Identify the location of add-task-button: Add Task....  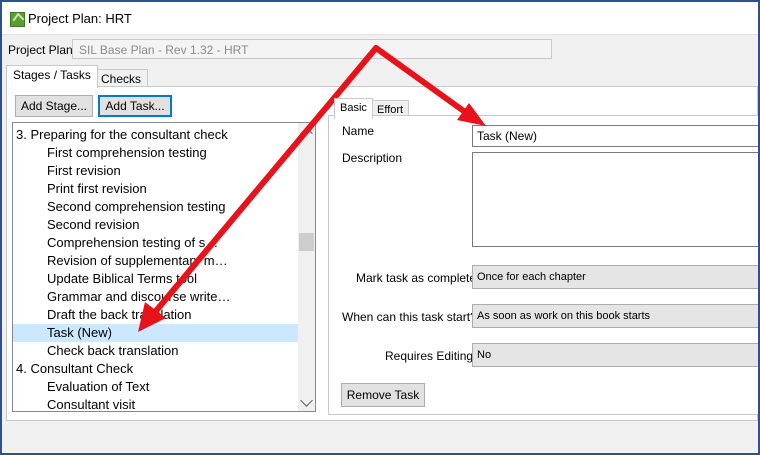
(135, 106).